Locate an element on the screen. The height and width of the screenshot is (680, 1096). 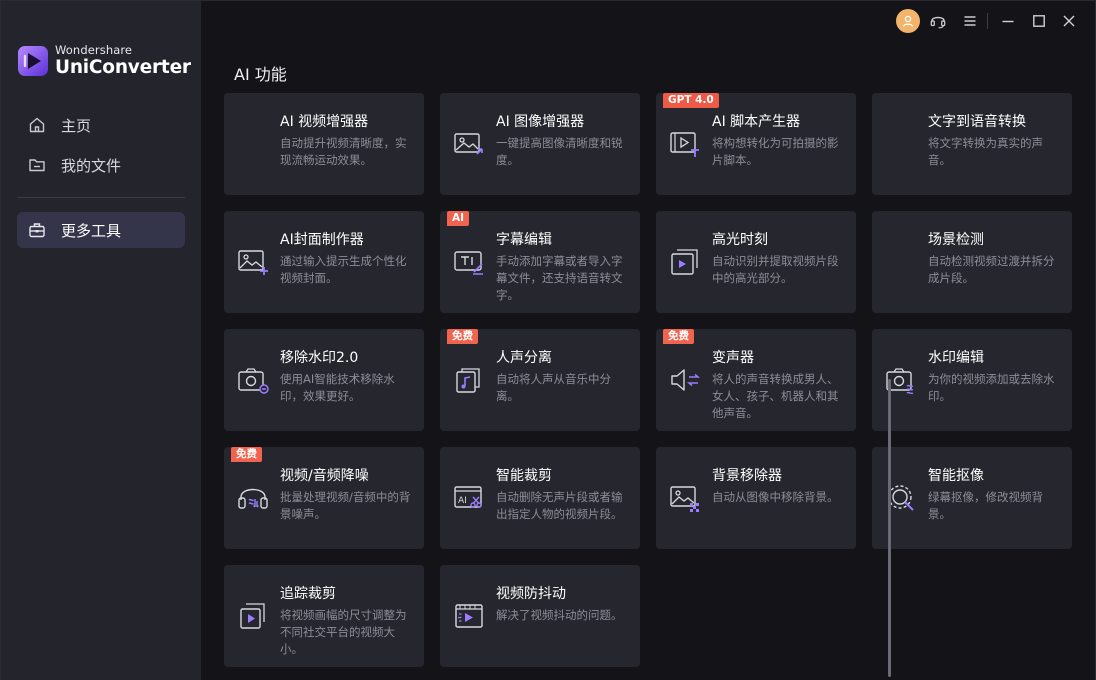
highlight-icon is located at coordinates (685, 262).